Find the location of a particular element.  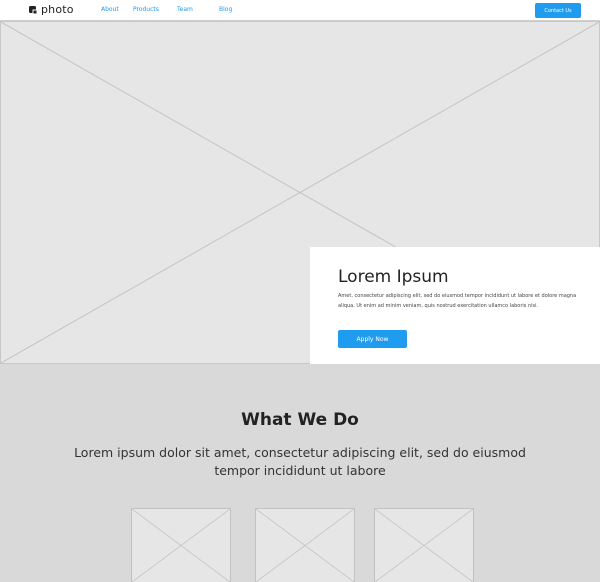

apply-now-button: Apply Now is located at coordinates (372, 339).